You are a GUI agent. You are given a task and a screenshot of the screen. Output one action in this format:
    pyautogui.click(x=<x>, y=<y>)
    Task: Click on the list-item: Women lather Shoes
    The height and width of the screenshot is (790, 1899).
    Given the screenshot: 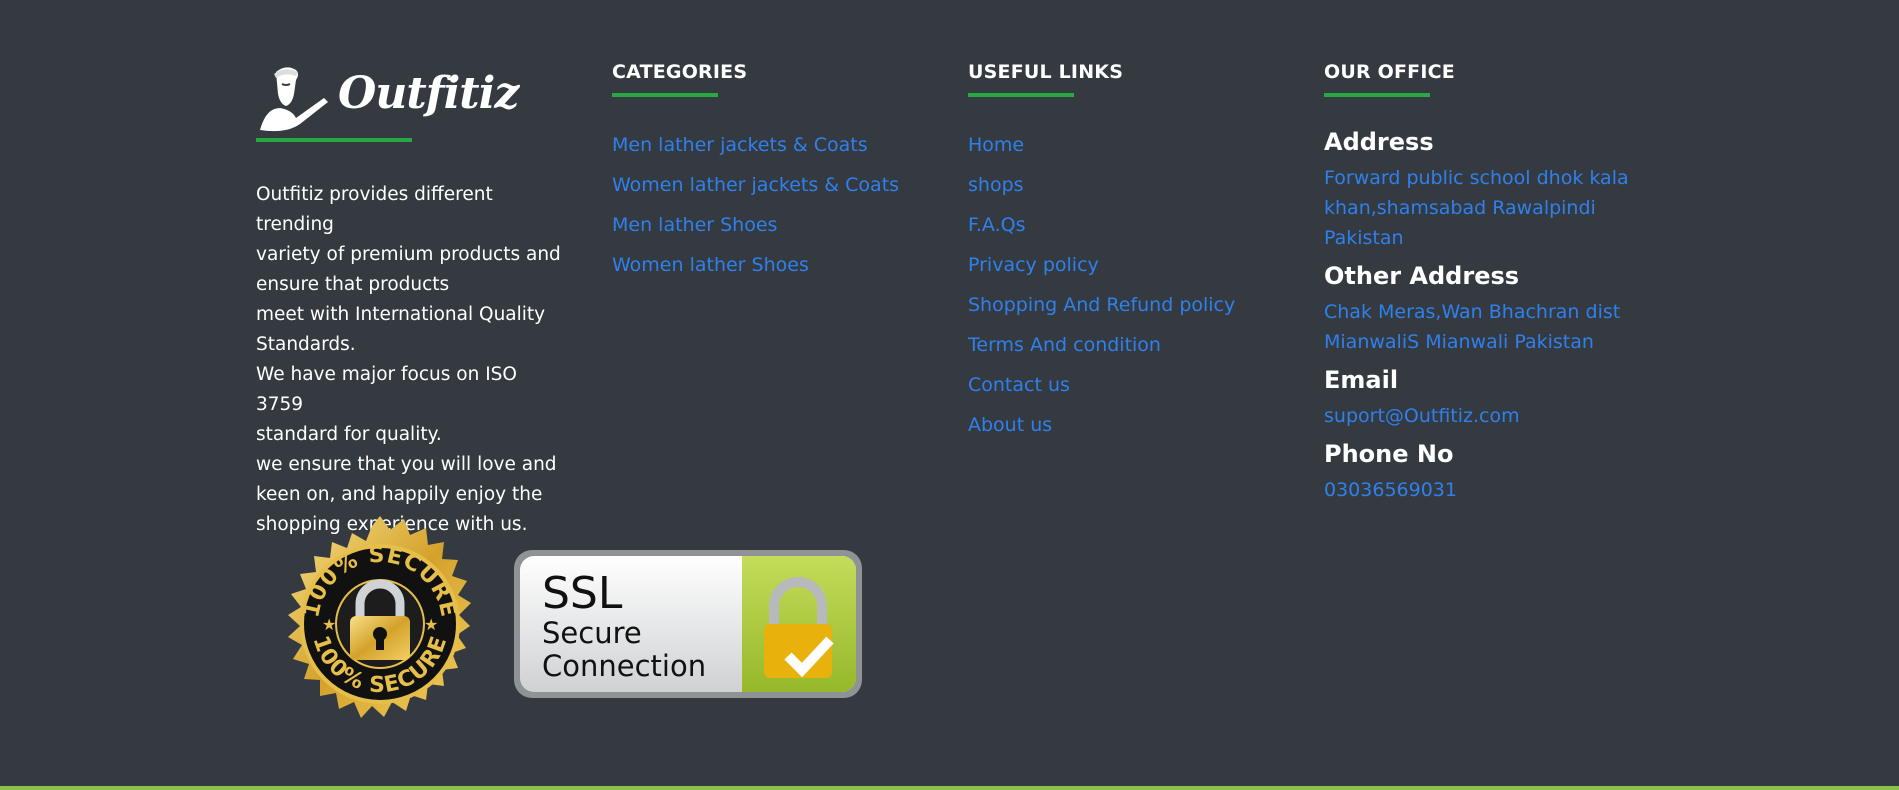 What is the action you would take?
    pyautogui.click(x=772, y=273)
    